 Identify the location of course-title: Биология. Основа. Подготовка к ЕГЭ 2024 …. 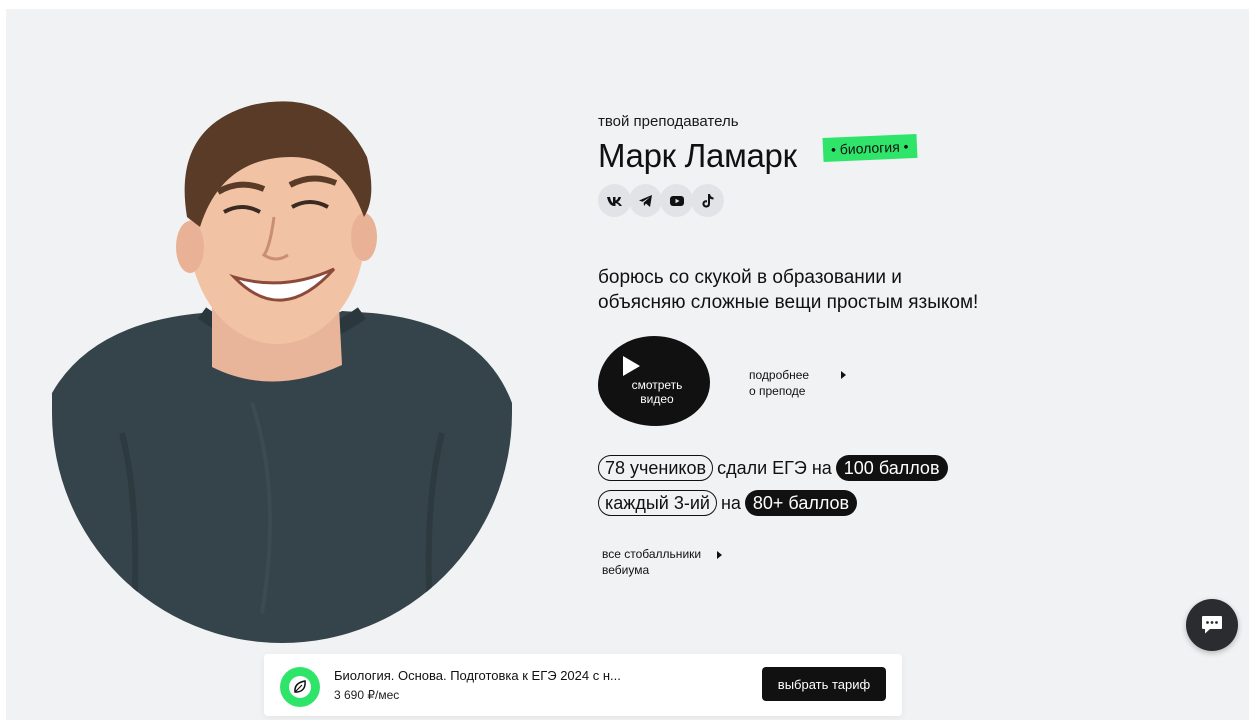
(477, 675).